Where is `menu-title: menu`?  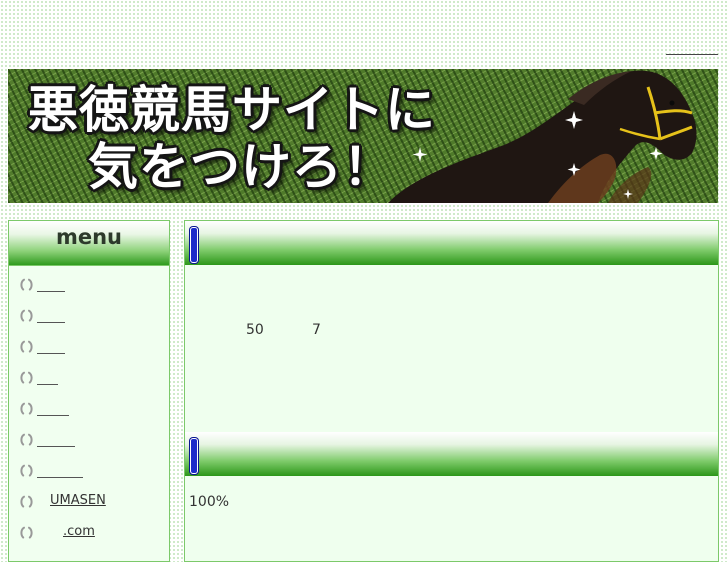
menu-title: menu is located at coordinates (89, 237).